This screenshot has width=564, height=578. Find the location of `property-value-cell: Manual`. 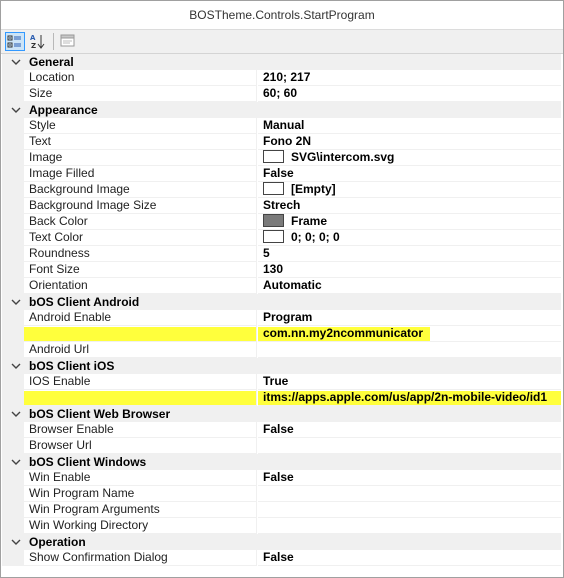

property-value-cell: Manual is located at coordinates (409, 126).